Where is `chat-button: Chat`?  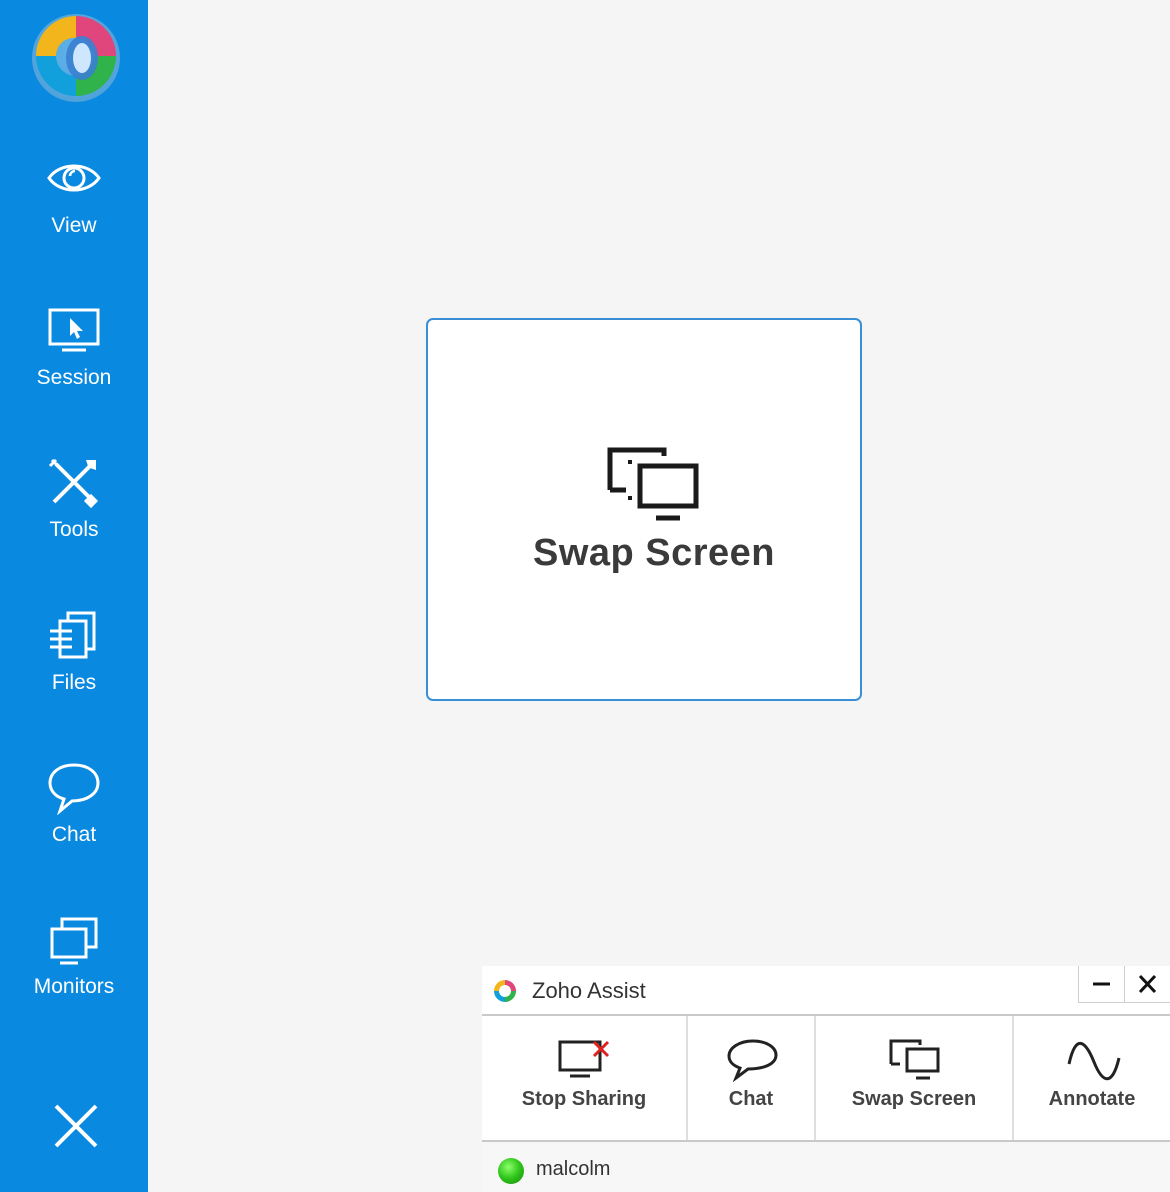 chat-button: Chat is located at coordinates (752, 1078).